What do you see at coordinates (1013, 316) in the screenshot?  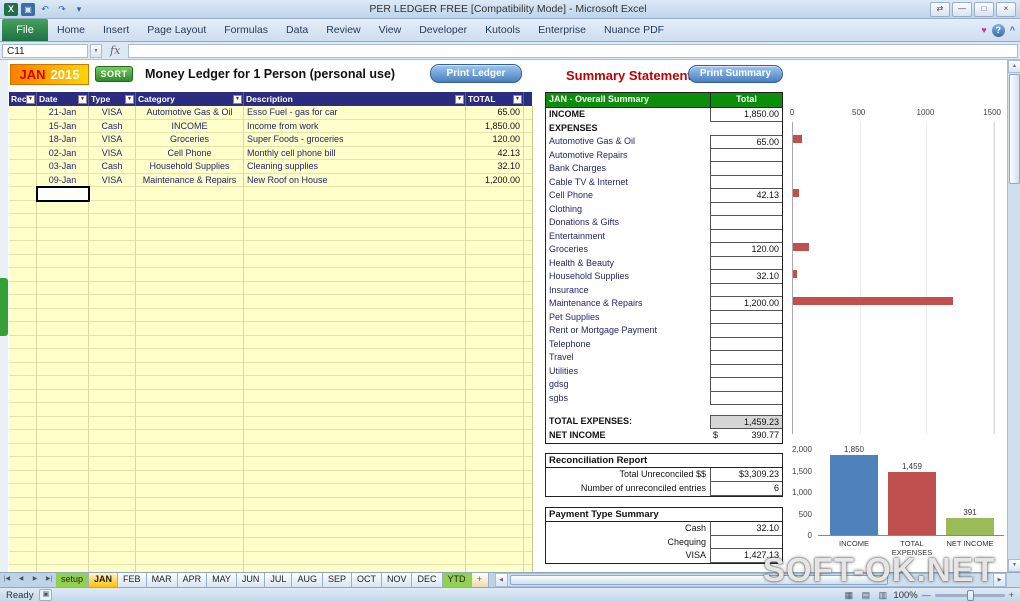 I see `vertical-scrollbar: ▲ ▼` at bounding box center [1013, 316].